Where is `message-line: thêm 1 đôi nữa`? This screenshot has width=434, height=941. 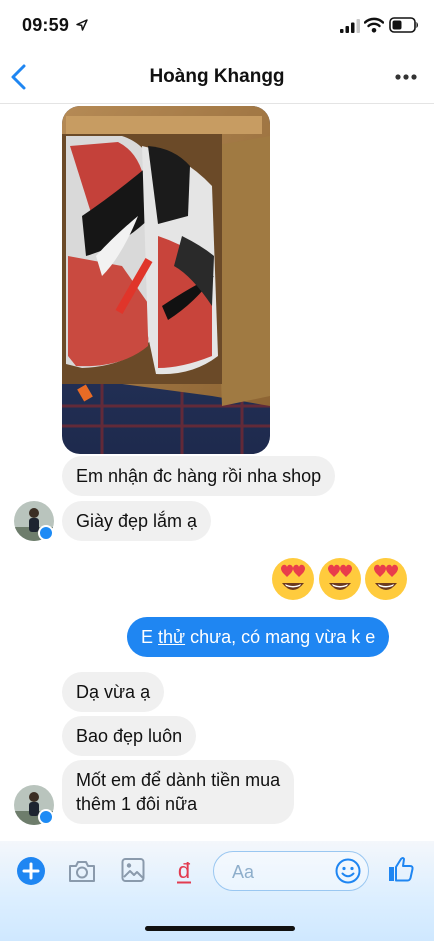 message-line: thêm 1 đôi nữa is located at coordinates (137, 804).